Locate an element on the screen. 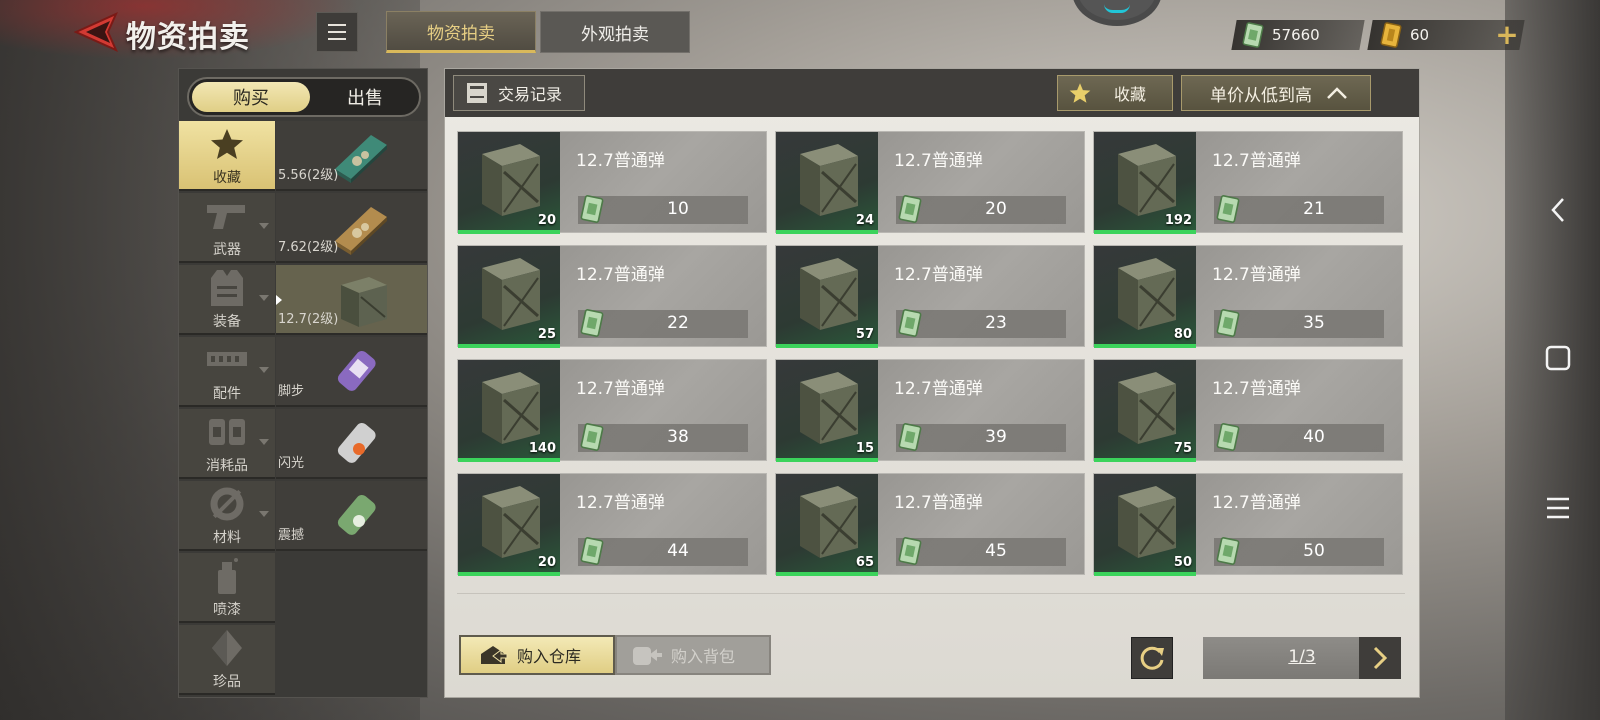  pistol-icon is located at coordinates (226, 217).